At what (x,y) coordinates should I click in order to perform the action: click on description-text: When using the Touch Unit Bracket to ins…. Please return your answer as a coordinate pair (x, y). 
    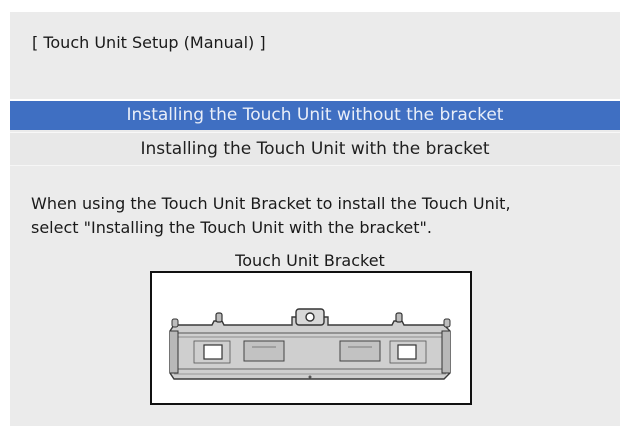
    Looking at the image, I should click on (271, 216).